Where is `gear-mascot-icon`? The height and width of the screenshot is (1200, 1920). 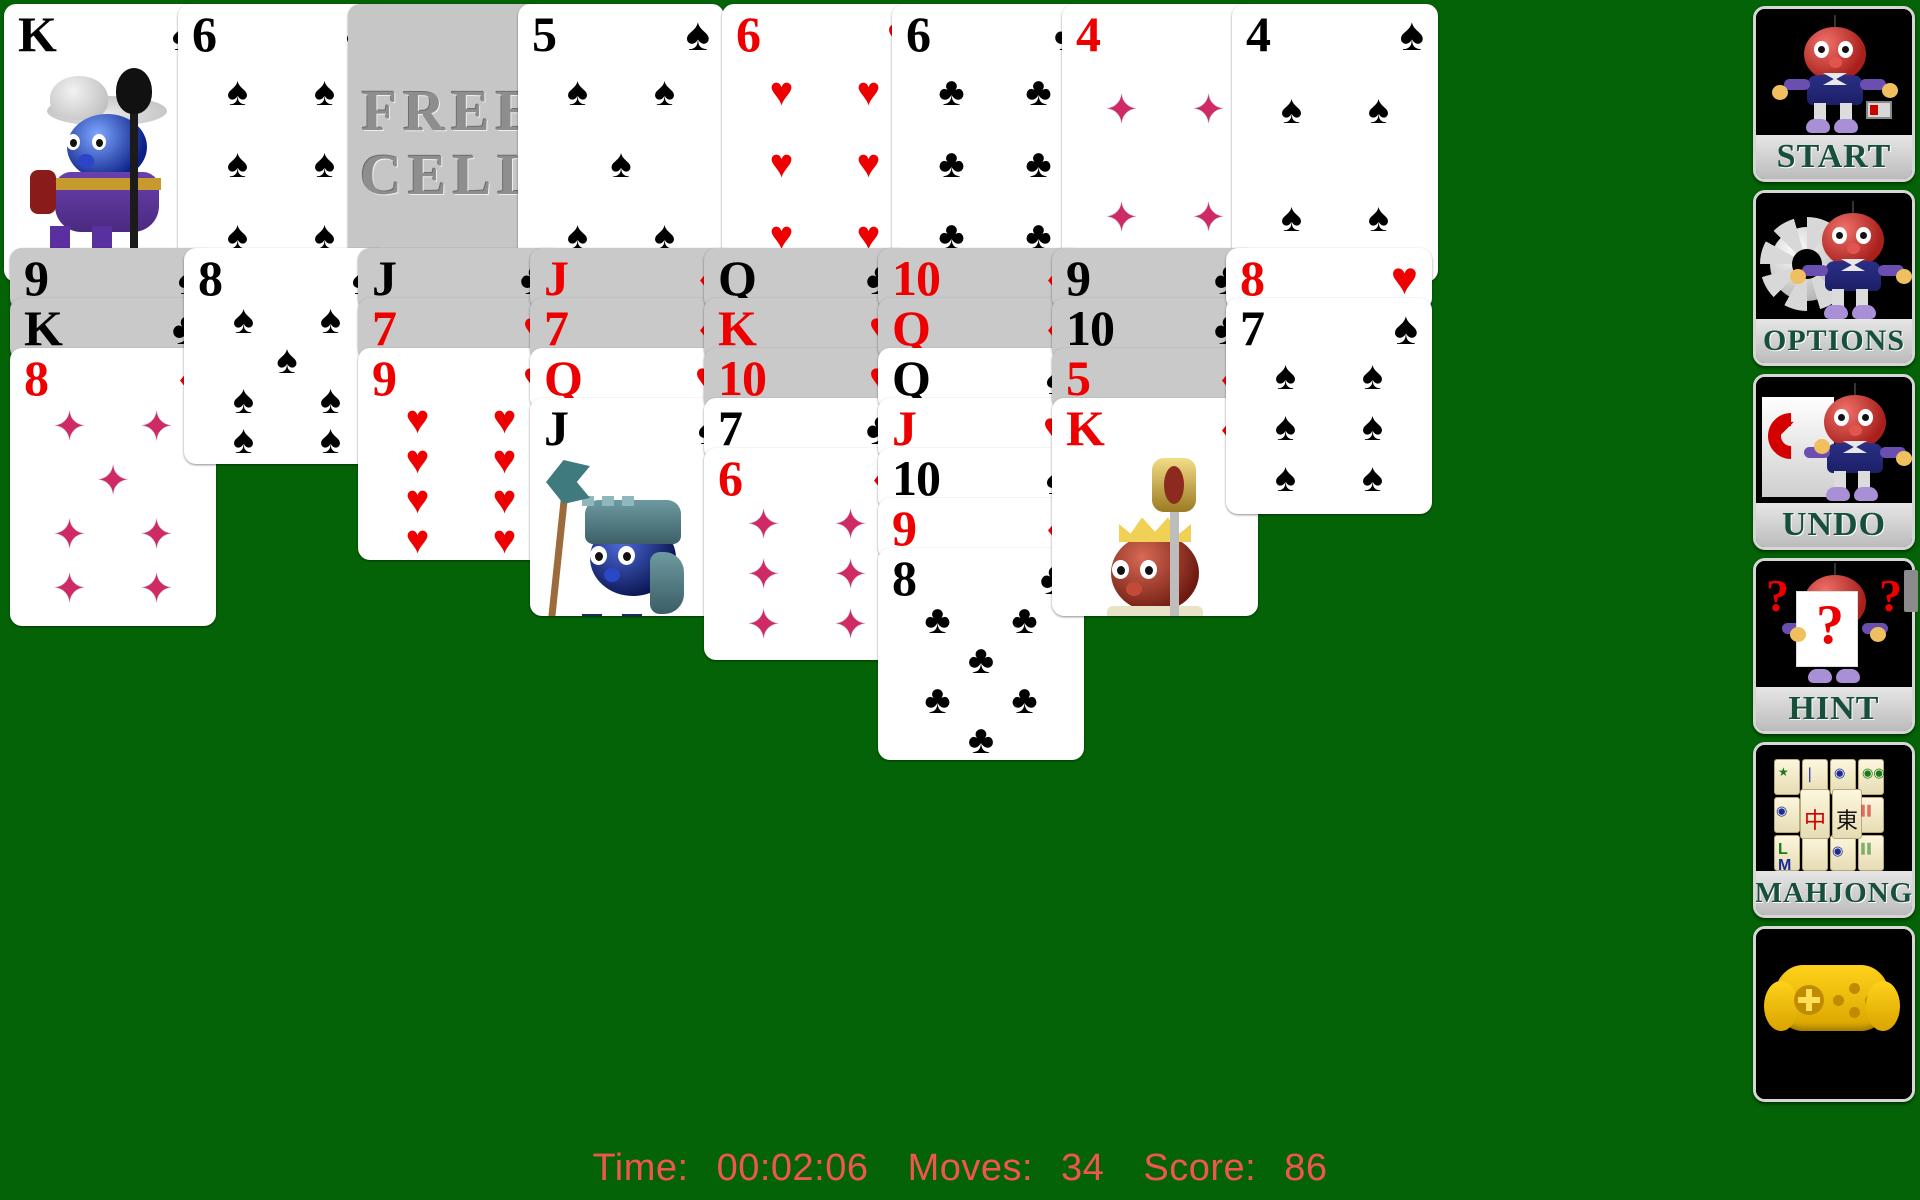 gear-mascot-icon is located at coordinates (1834, 256).